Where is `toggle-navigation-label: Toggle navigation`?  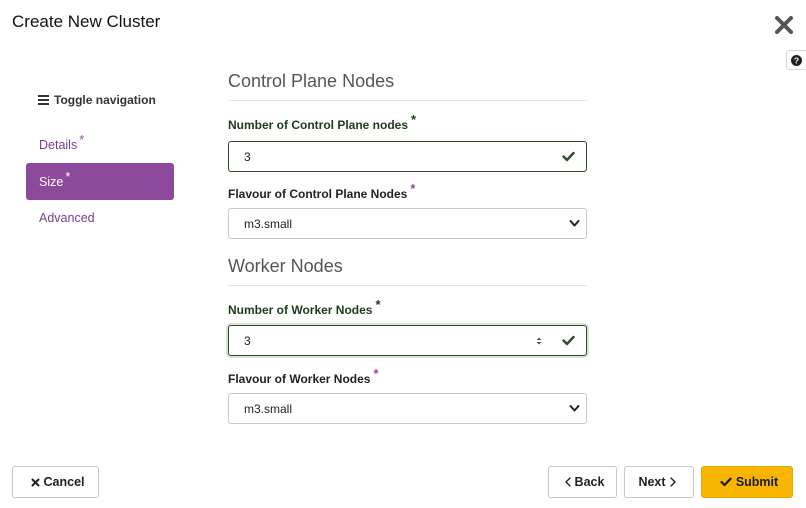
toggle-navigation-label: Toggle navigation is located at coordinates (105, 100).